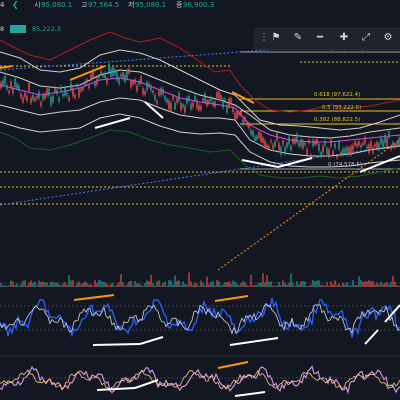 This screenshot has width=400, height=400. I want to click on hline-icon: ━, so click(320, 38).